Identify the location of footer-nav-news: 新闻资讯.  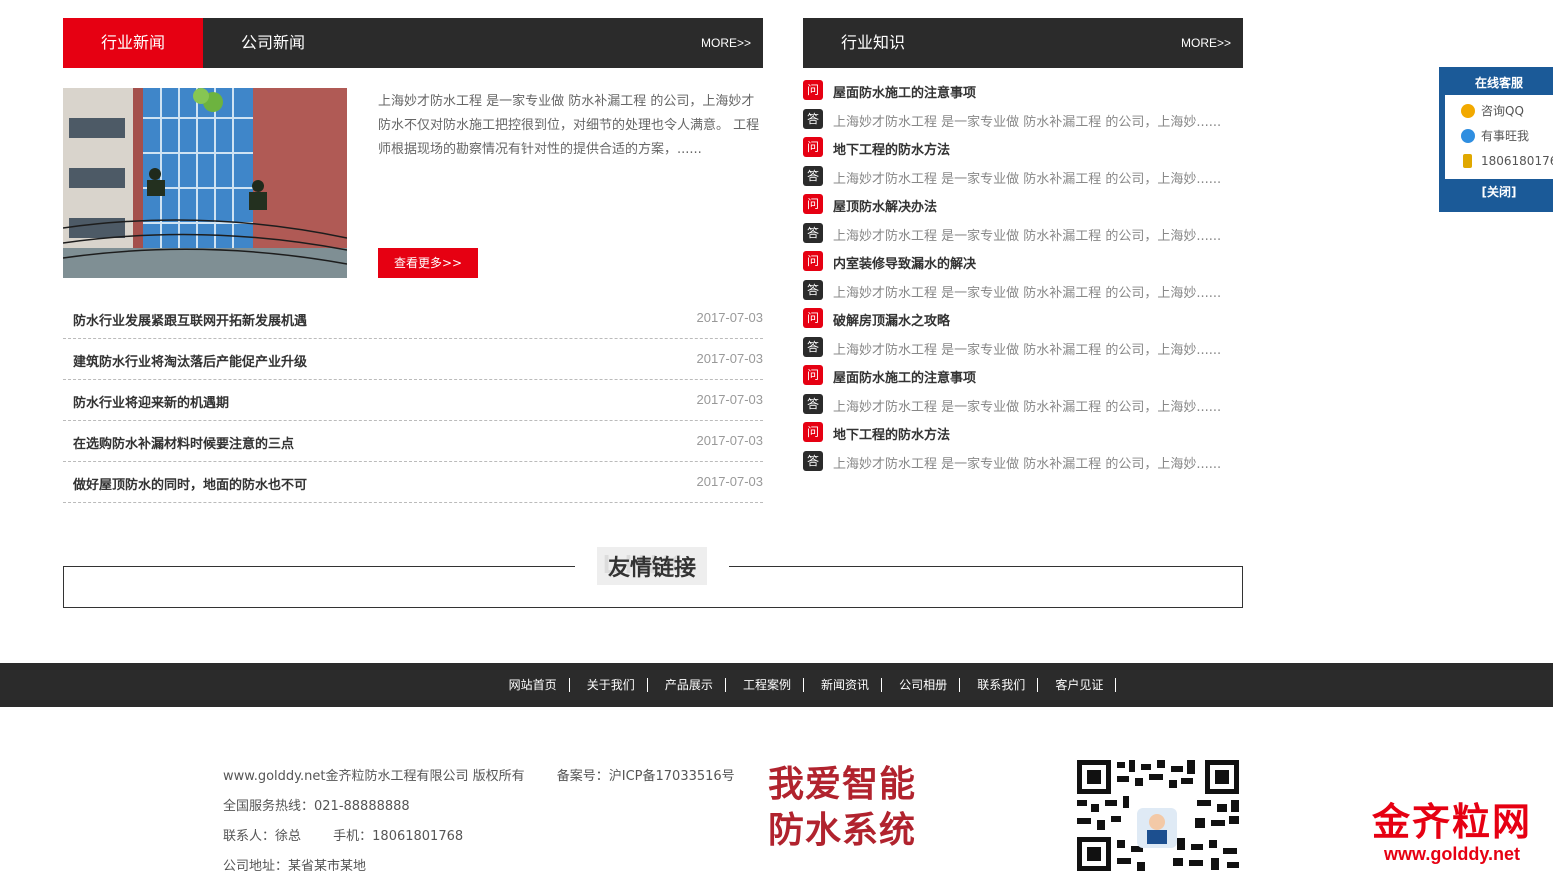
(846, 685).